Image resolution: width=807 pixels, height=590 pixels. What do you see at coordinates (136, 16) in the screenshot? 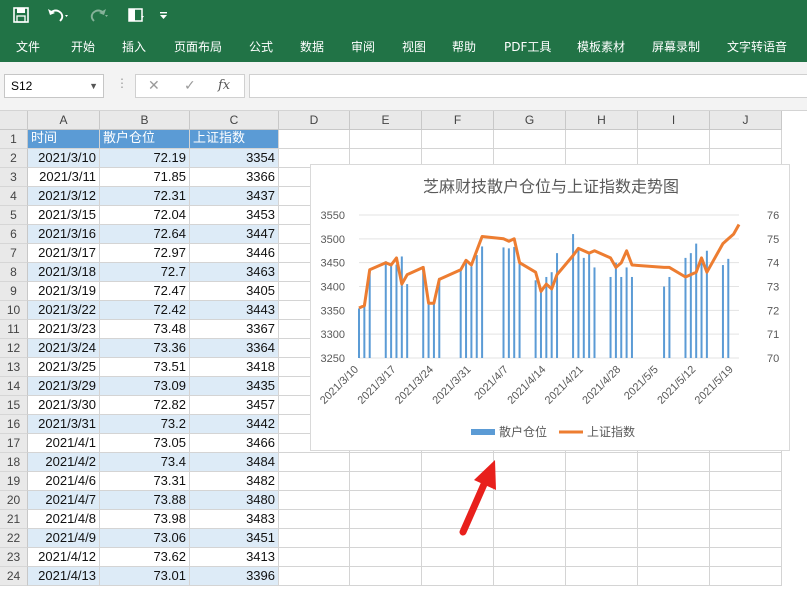
I see `form-icon` at bounding box center [136, 16].